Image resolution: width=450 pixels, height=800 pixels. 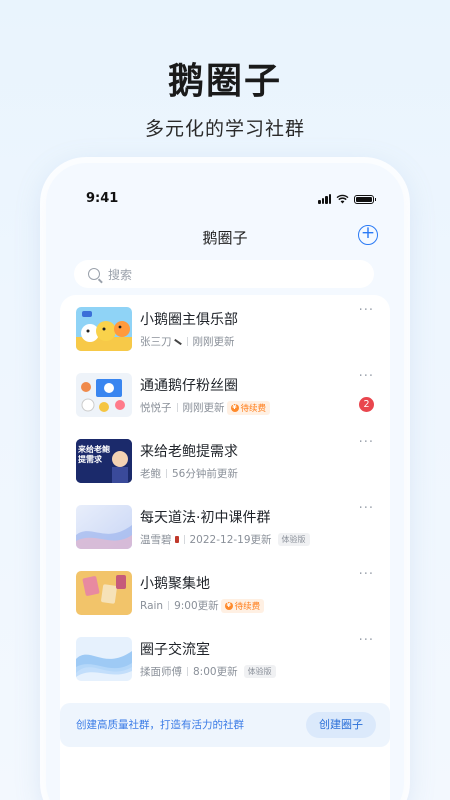 What do you see at coordinates (225, 531) in the screenshot?
I see `list-item: 每天道法·初中课件群 温雪碧 2022-12-19更新 体验版 ···` at bounding box center [225, 531].